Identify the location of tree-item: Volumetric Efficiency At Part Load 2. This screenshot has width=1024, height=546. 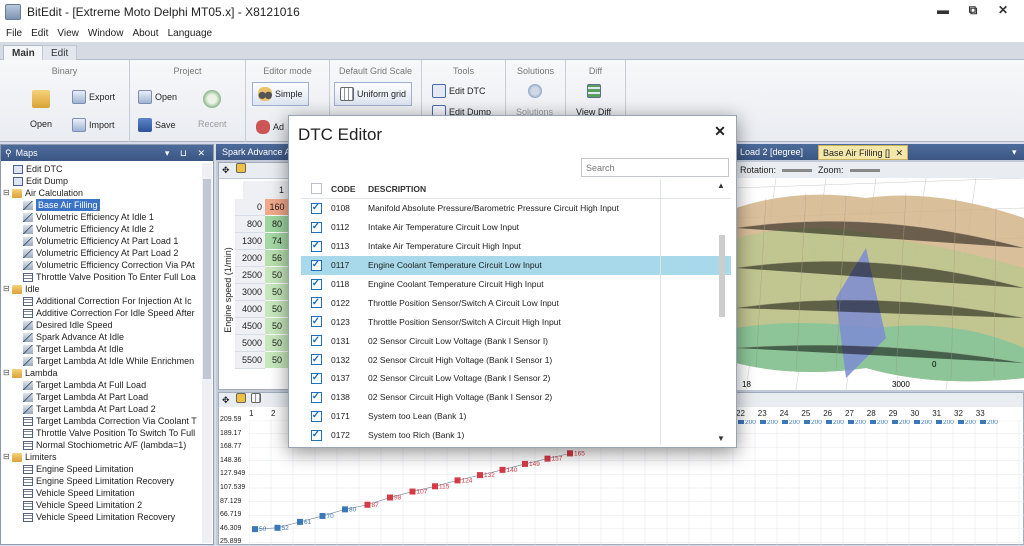
(102, 253).